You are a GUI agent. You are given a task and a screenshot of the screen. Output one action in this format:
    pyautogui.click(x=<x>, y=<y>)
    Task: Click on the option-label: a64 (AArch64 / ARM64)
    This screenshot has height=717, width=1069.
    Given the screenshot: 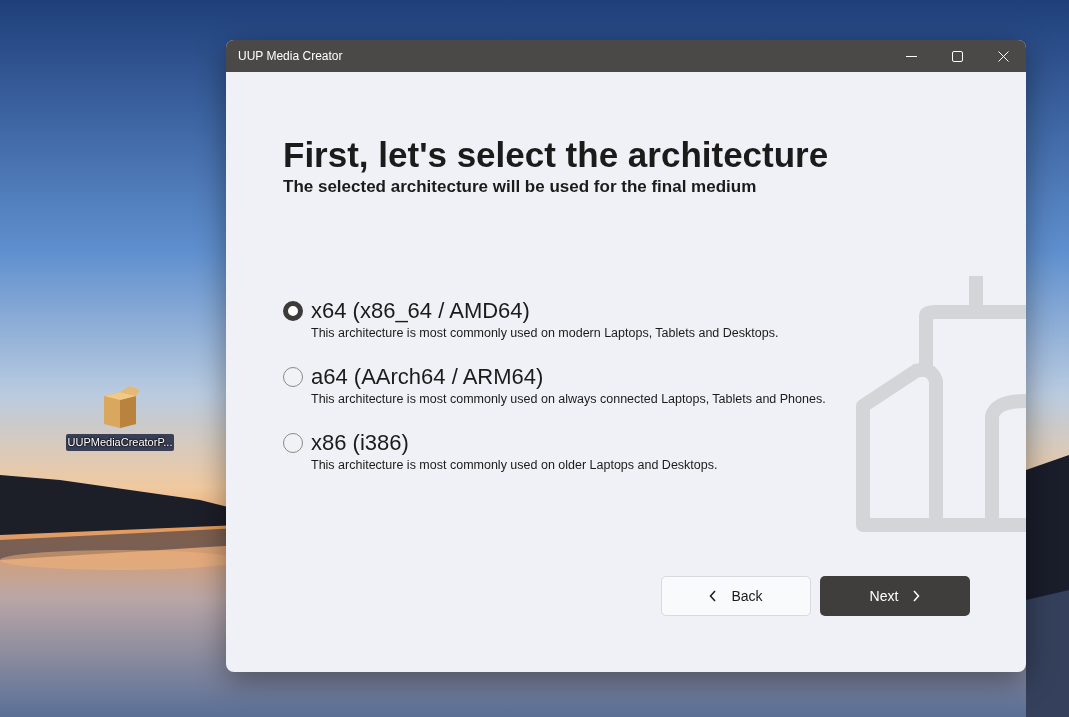 What is the action you would take?
    pyautogui.click(x=427, y=377)
    